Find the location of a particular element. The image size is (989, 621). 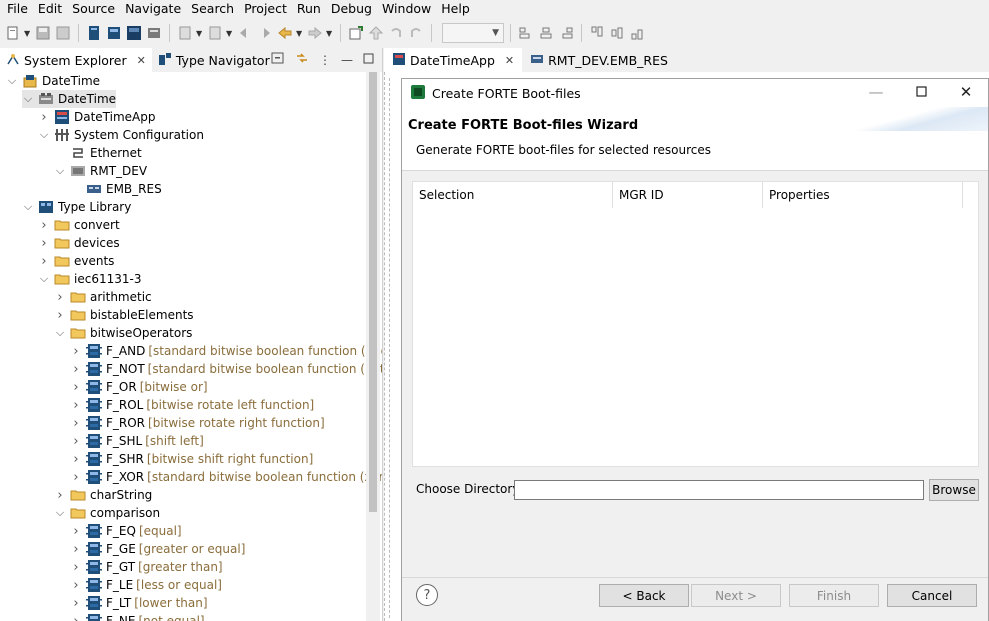

align-bottom-icon is located at coordinates (637, 33).